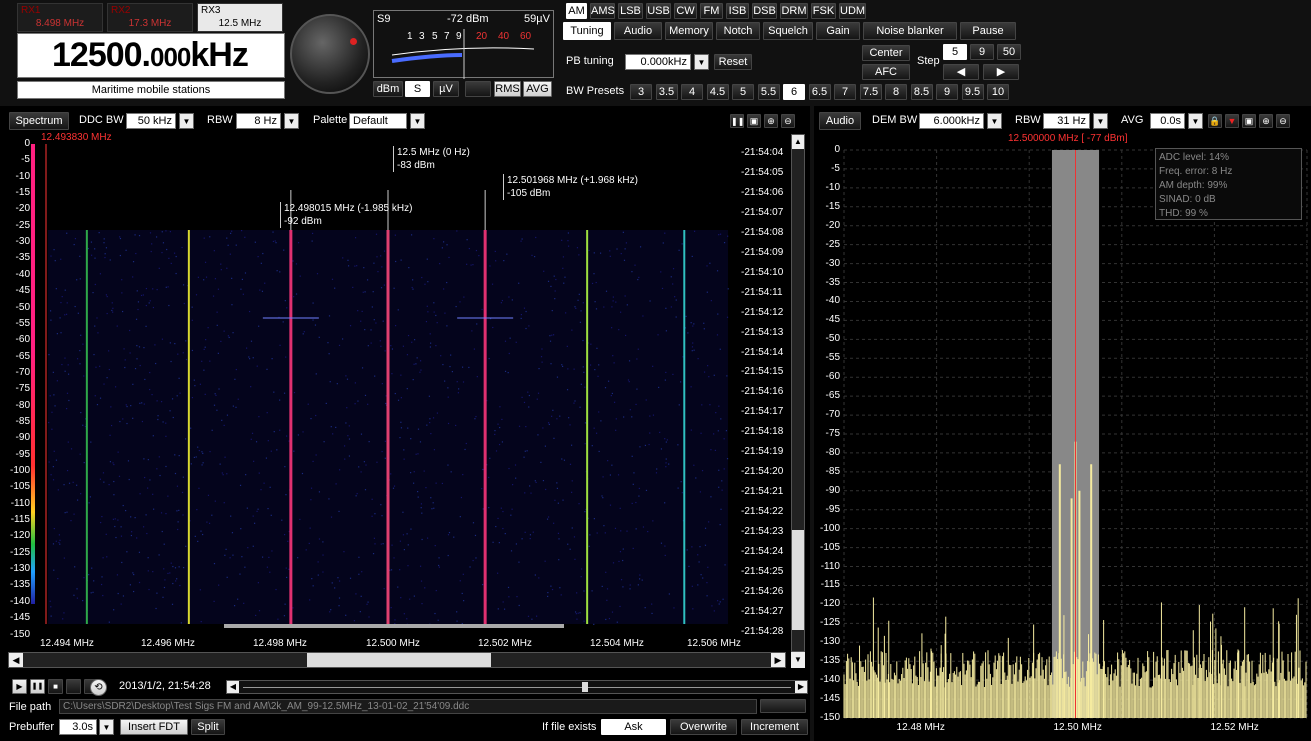  What do you see at coordinates (417, 89) in the screenshot?
I see `meter-s-button: S` at bounding box center [417, 89].